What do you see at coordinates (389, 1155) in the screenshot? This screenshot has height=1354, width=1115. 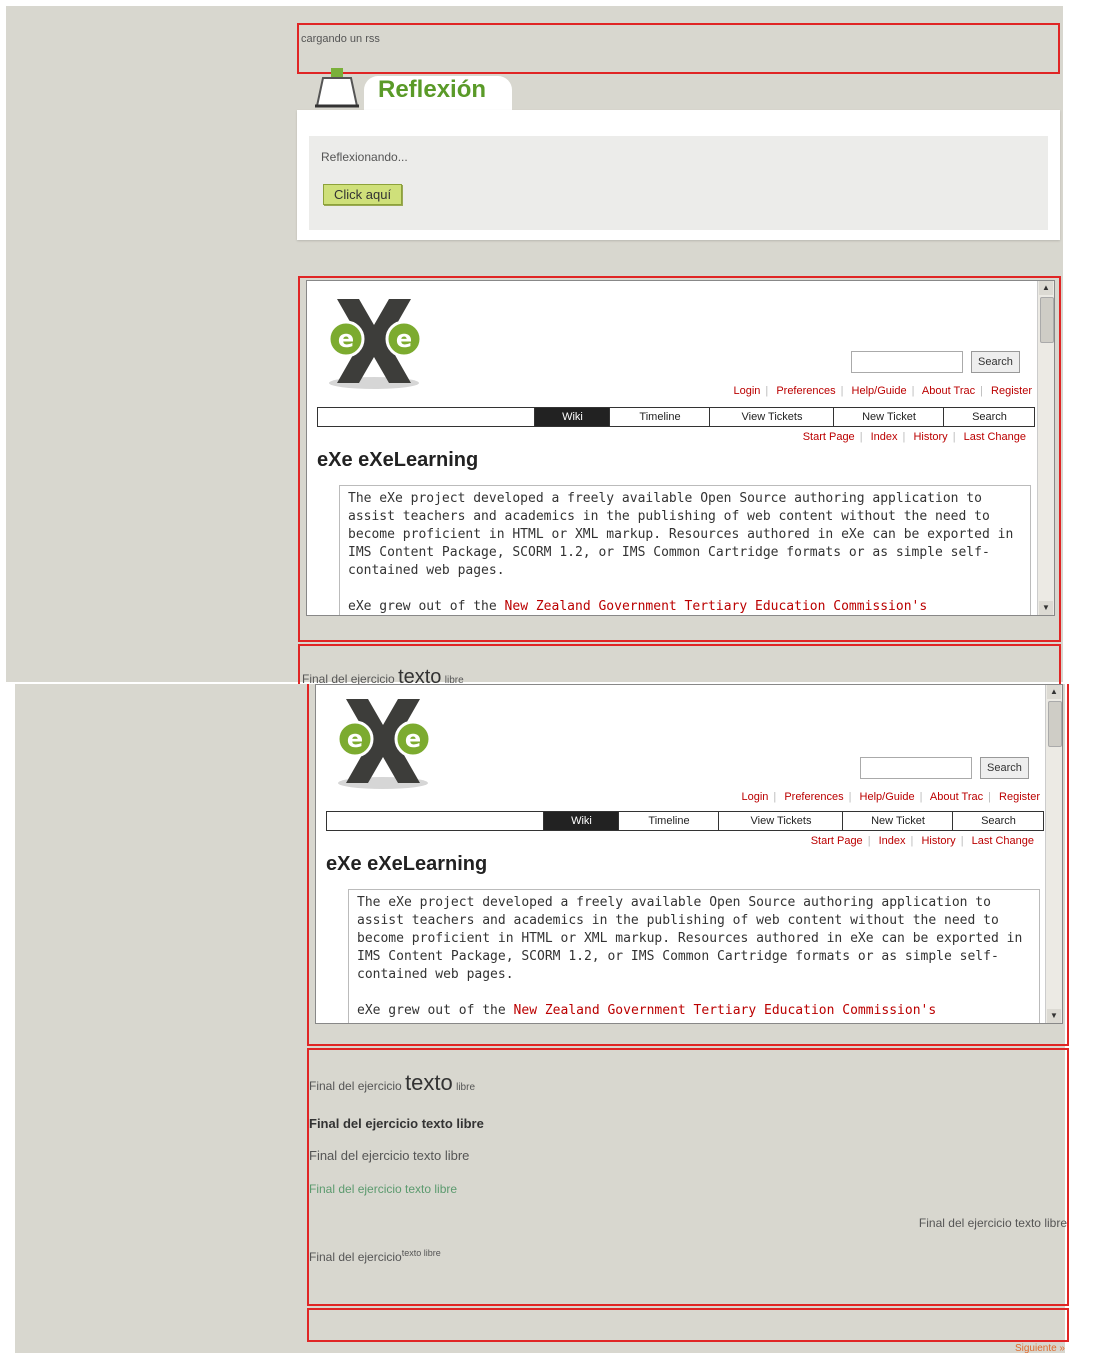 I see `freetext-line-3: Final del ejercicio texto libre` at bounding box center [389, 1155].